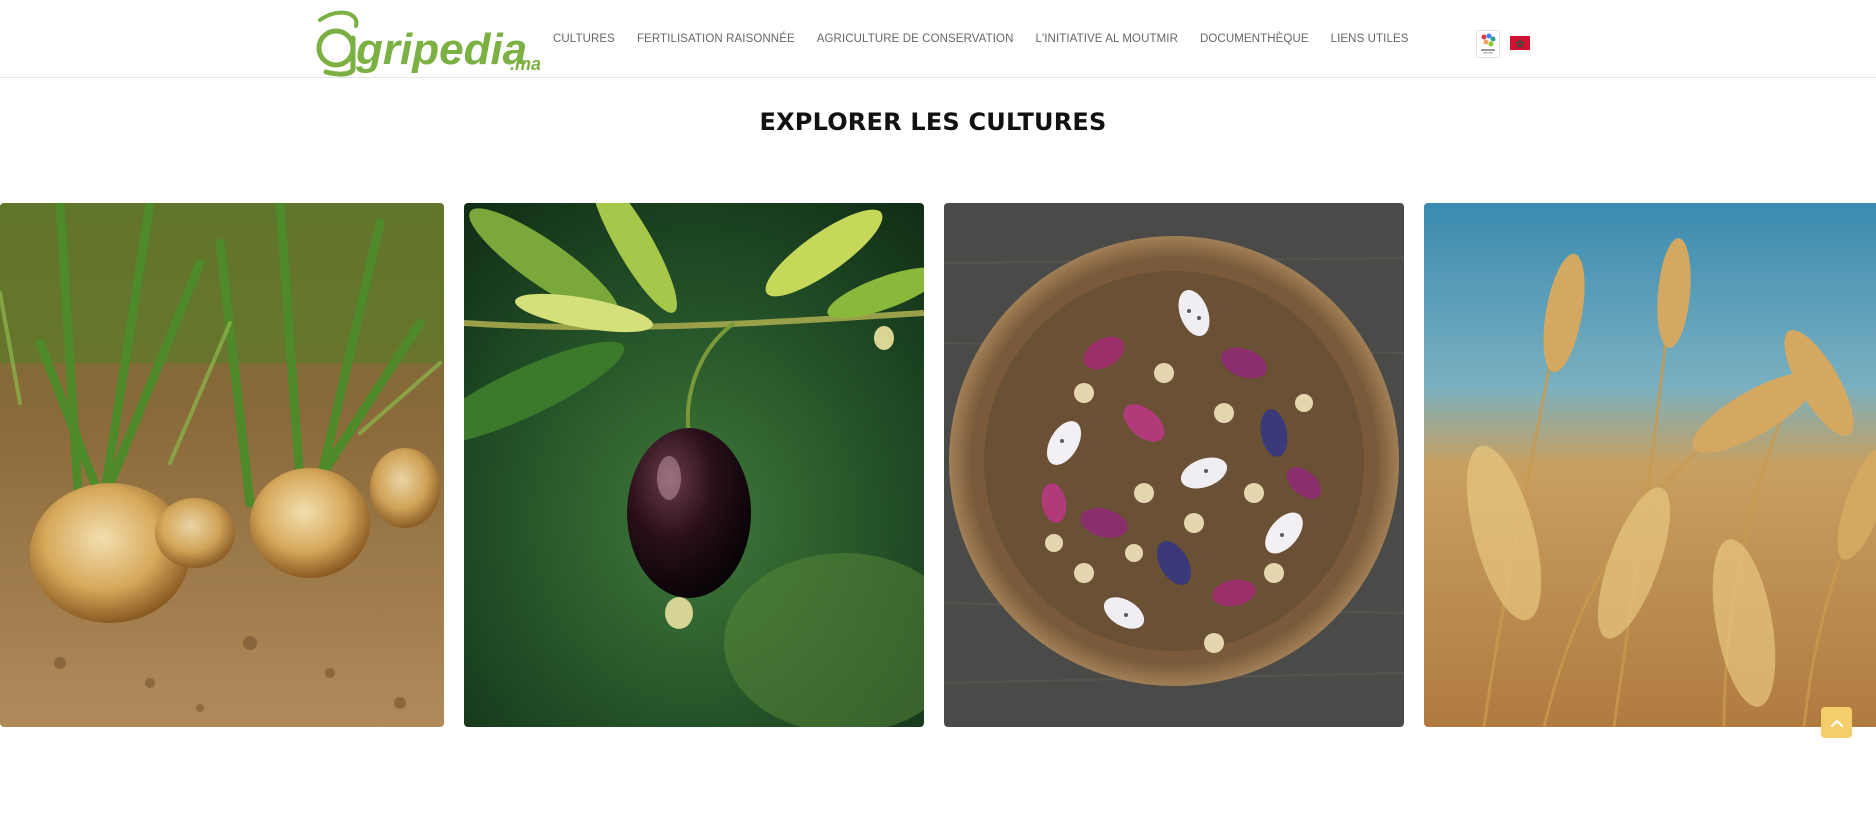 The height and width of the screenshot is (831, 1876). What do you see at coordinates (915, 39) in the screenshot?
I see `nav-item-agriculture-conservation: AGRICULTURE DE CONSERVATION` at bounding box center [915, 39].